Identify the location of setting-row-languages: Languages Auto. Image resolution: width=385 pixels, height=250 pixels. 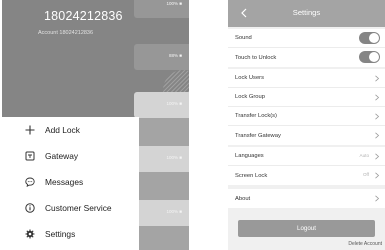
(306, 156).